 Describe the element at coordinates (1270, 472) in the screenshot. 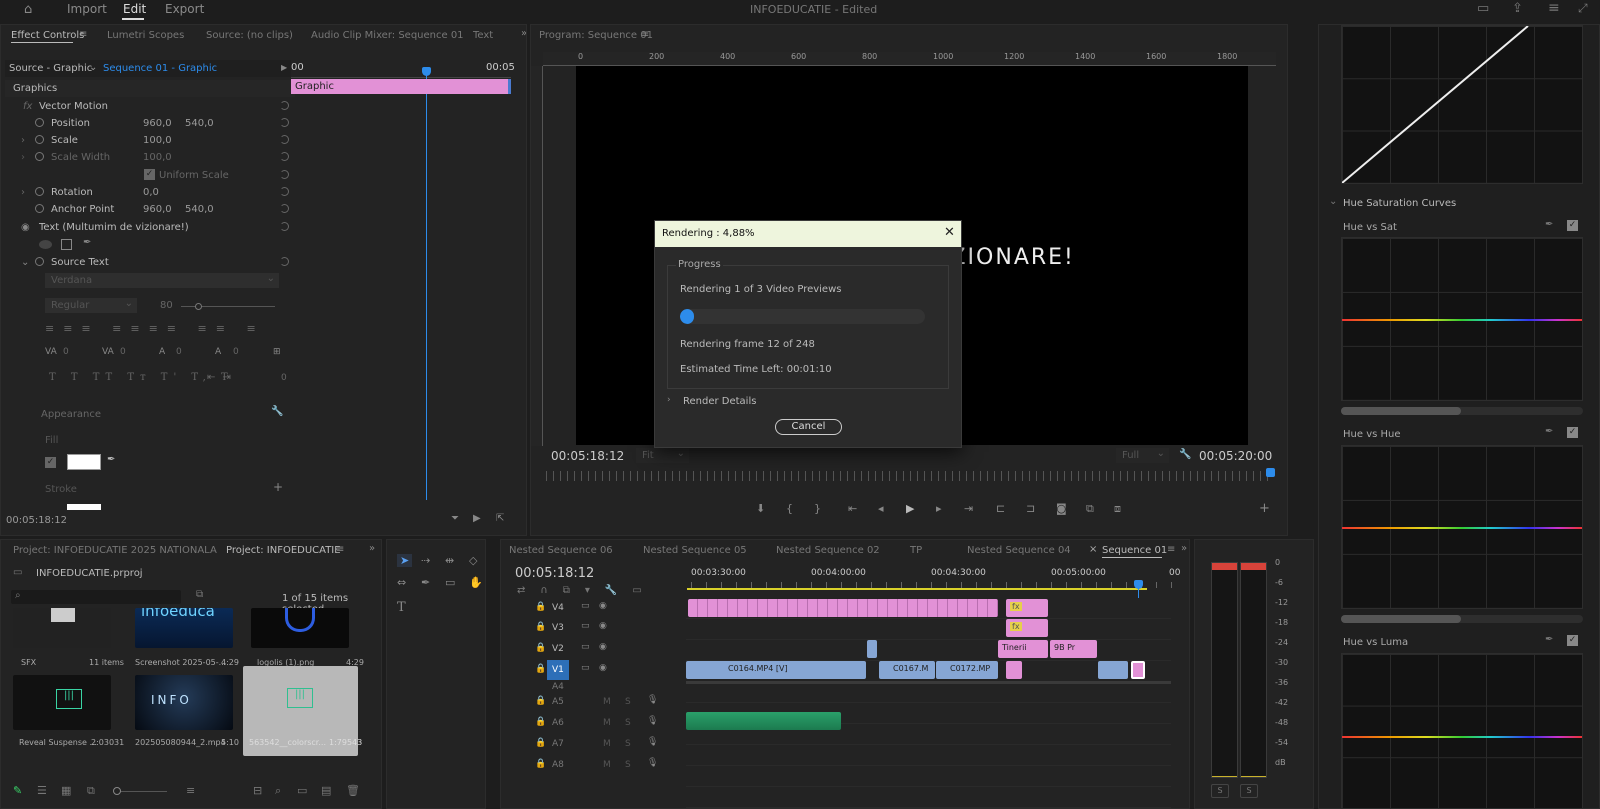

I see `scrubber-playhead` at that location.